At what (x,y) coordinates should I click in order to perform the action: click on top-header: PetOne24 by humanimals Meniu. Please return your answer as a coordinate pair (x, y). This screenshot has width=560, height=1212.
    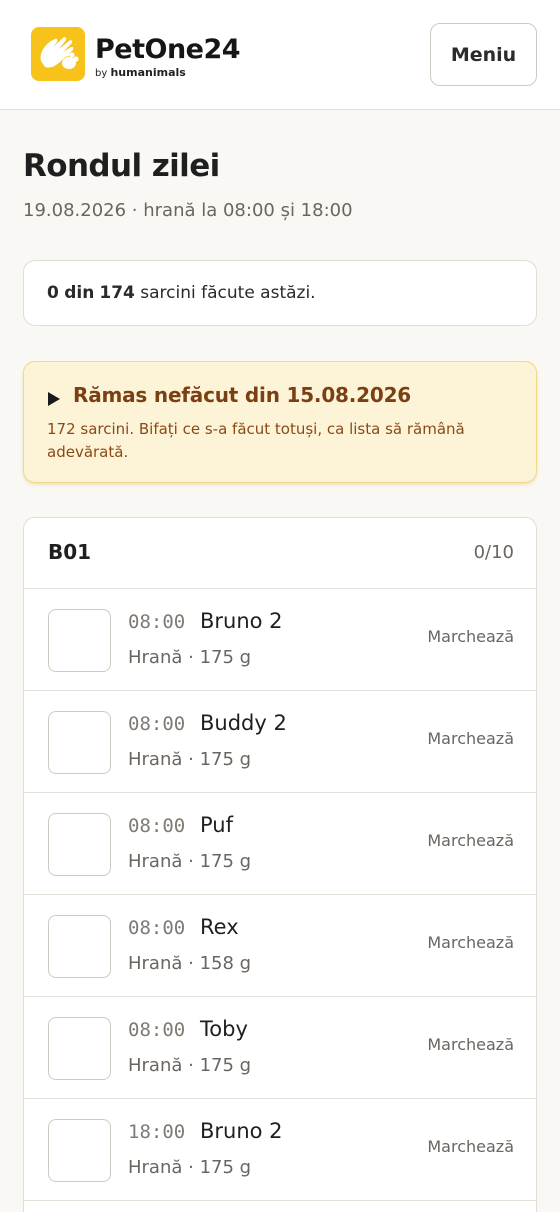
    Looking at the image, I should click on (280, 55).